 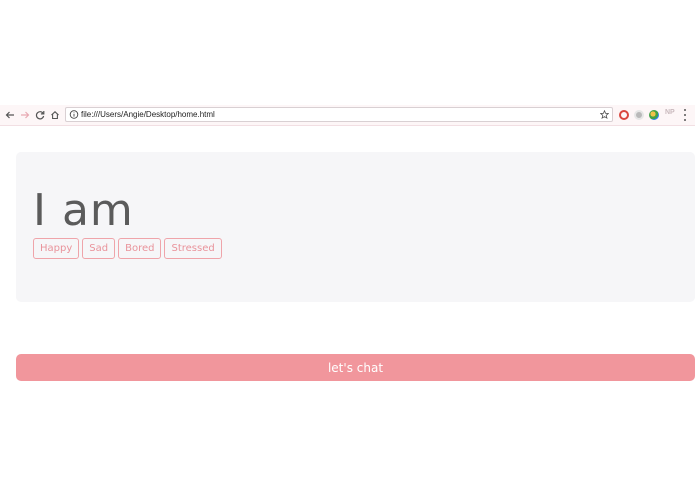 What do you see at coordinates (148, 114) in the screenshot?
I see `url-text: file:///Users/Angie/Desktop/home.html` at bounding box center [148, 114].